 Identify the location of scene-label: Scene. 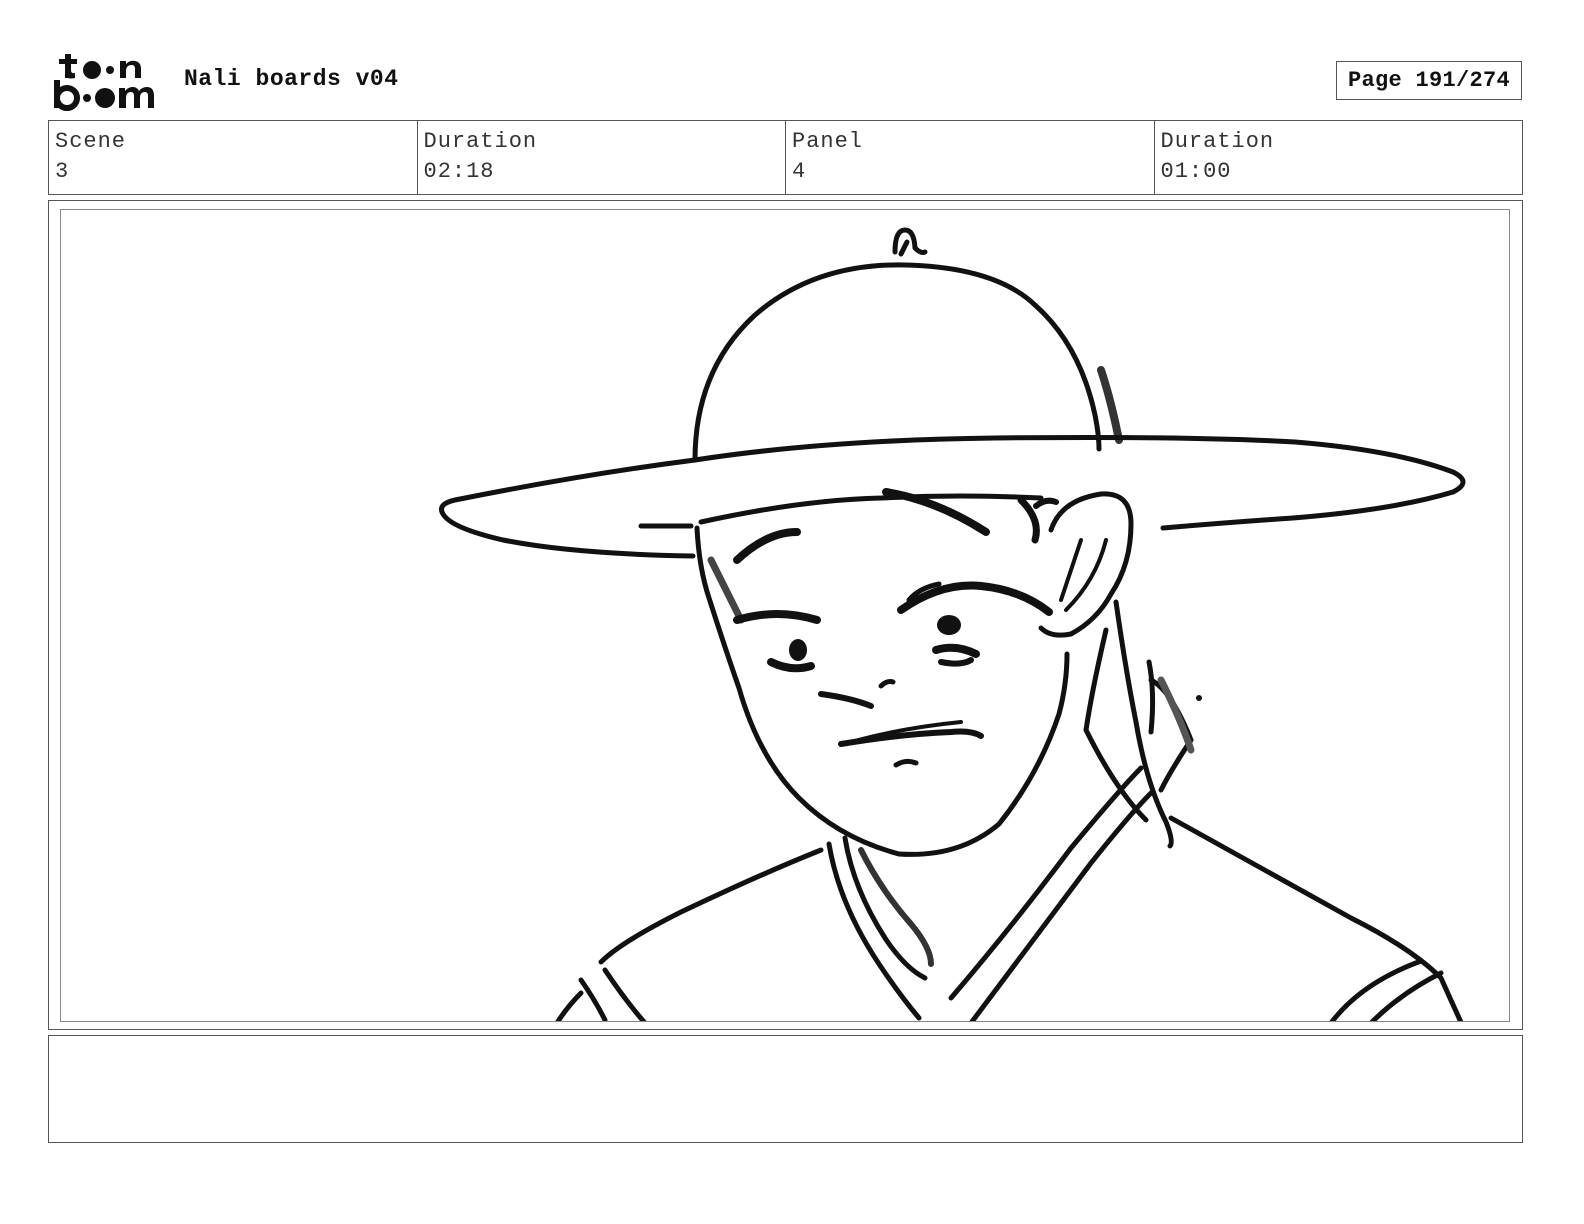
(91, 141).